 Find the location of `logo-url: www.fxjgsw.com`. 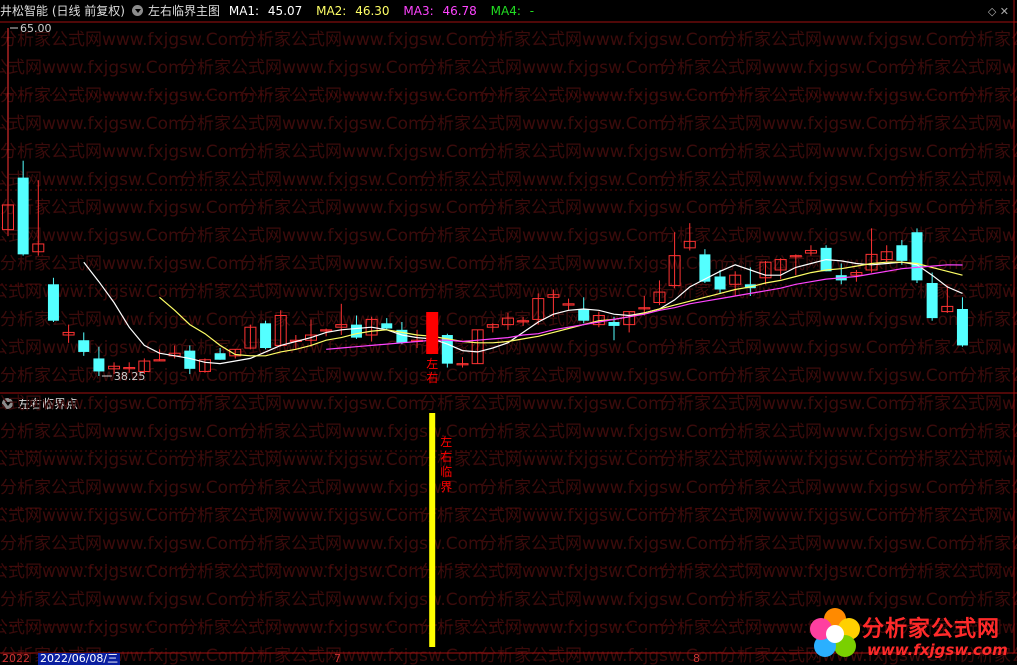

logo-url: www.fxjgsw.com is located at coordinates (937, 650).